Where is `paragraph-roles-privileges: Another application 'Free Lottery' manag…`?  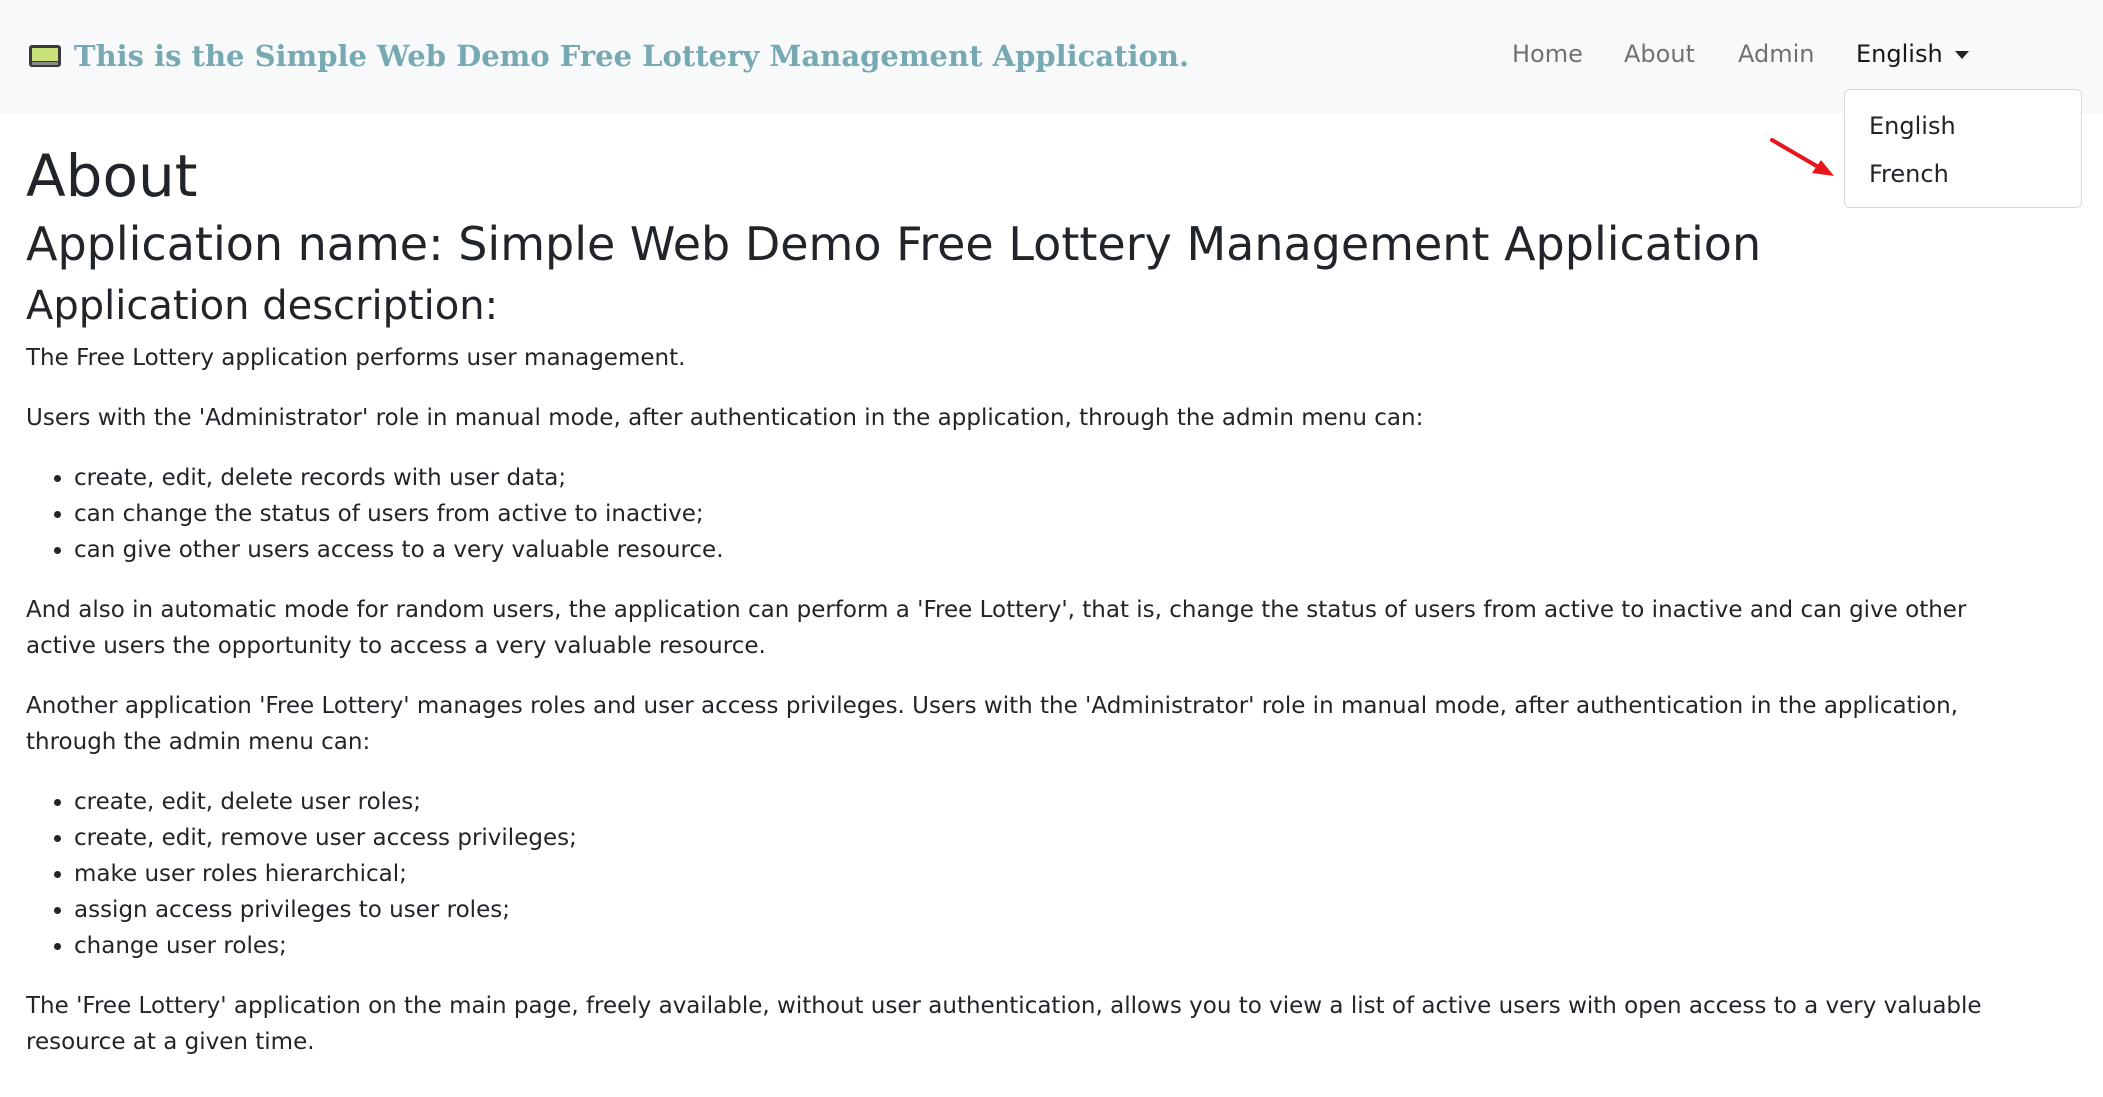
paragraph-roles-privileges: Another application 'Free Lottery' manag… is located at coordinates (992, 724).